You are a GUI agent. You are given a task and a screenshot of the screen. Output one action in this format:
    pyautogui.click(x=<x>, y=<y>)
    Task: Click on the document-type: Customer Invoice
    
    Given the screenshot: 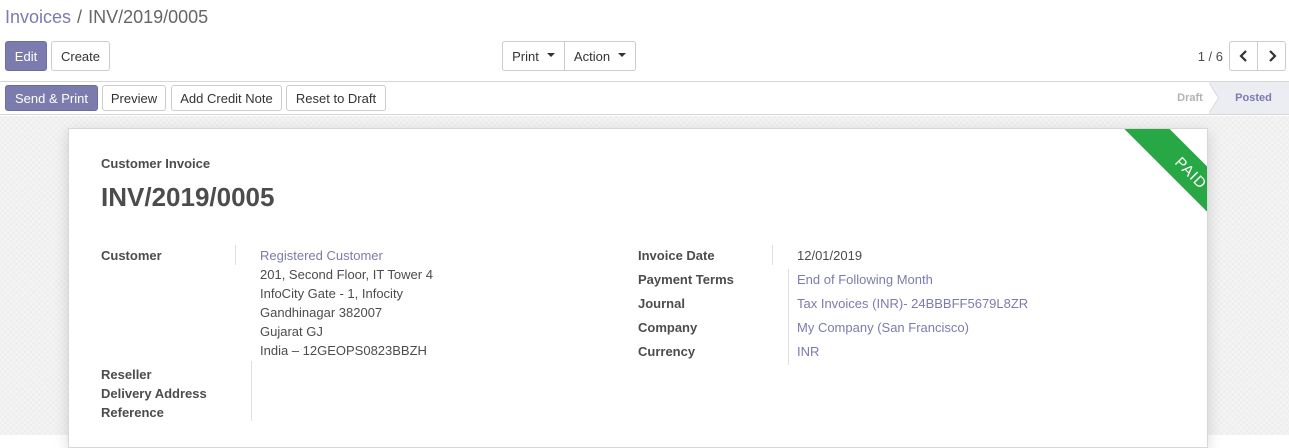 What is the action you would take?
    pyautogui.click(x=156, y=163)
    